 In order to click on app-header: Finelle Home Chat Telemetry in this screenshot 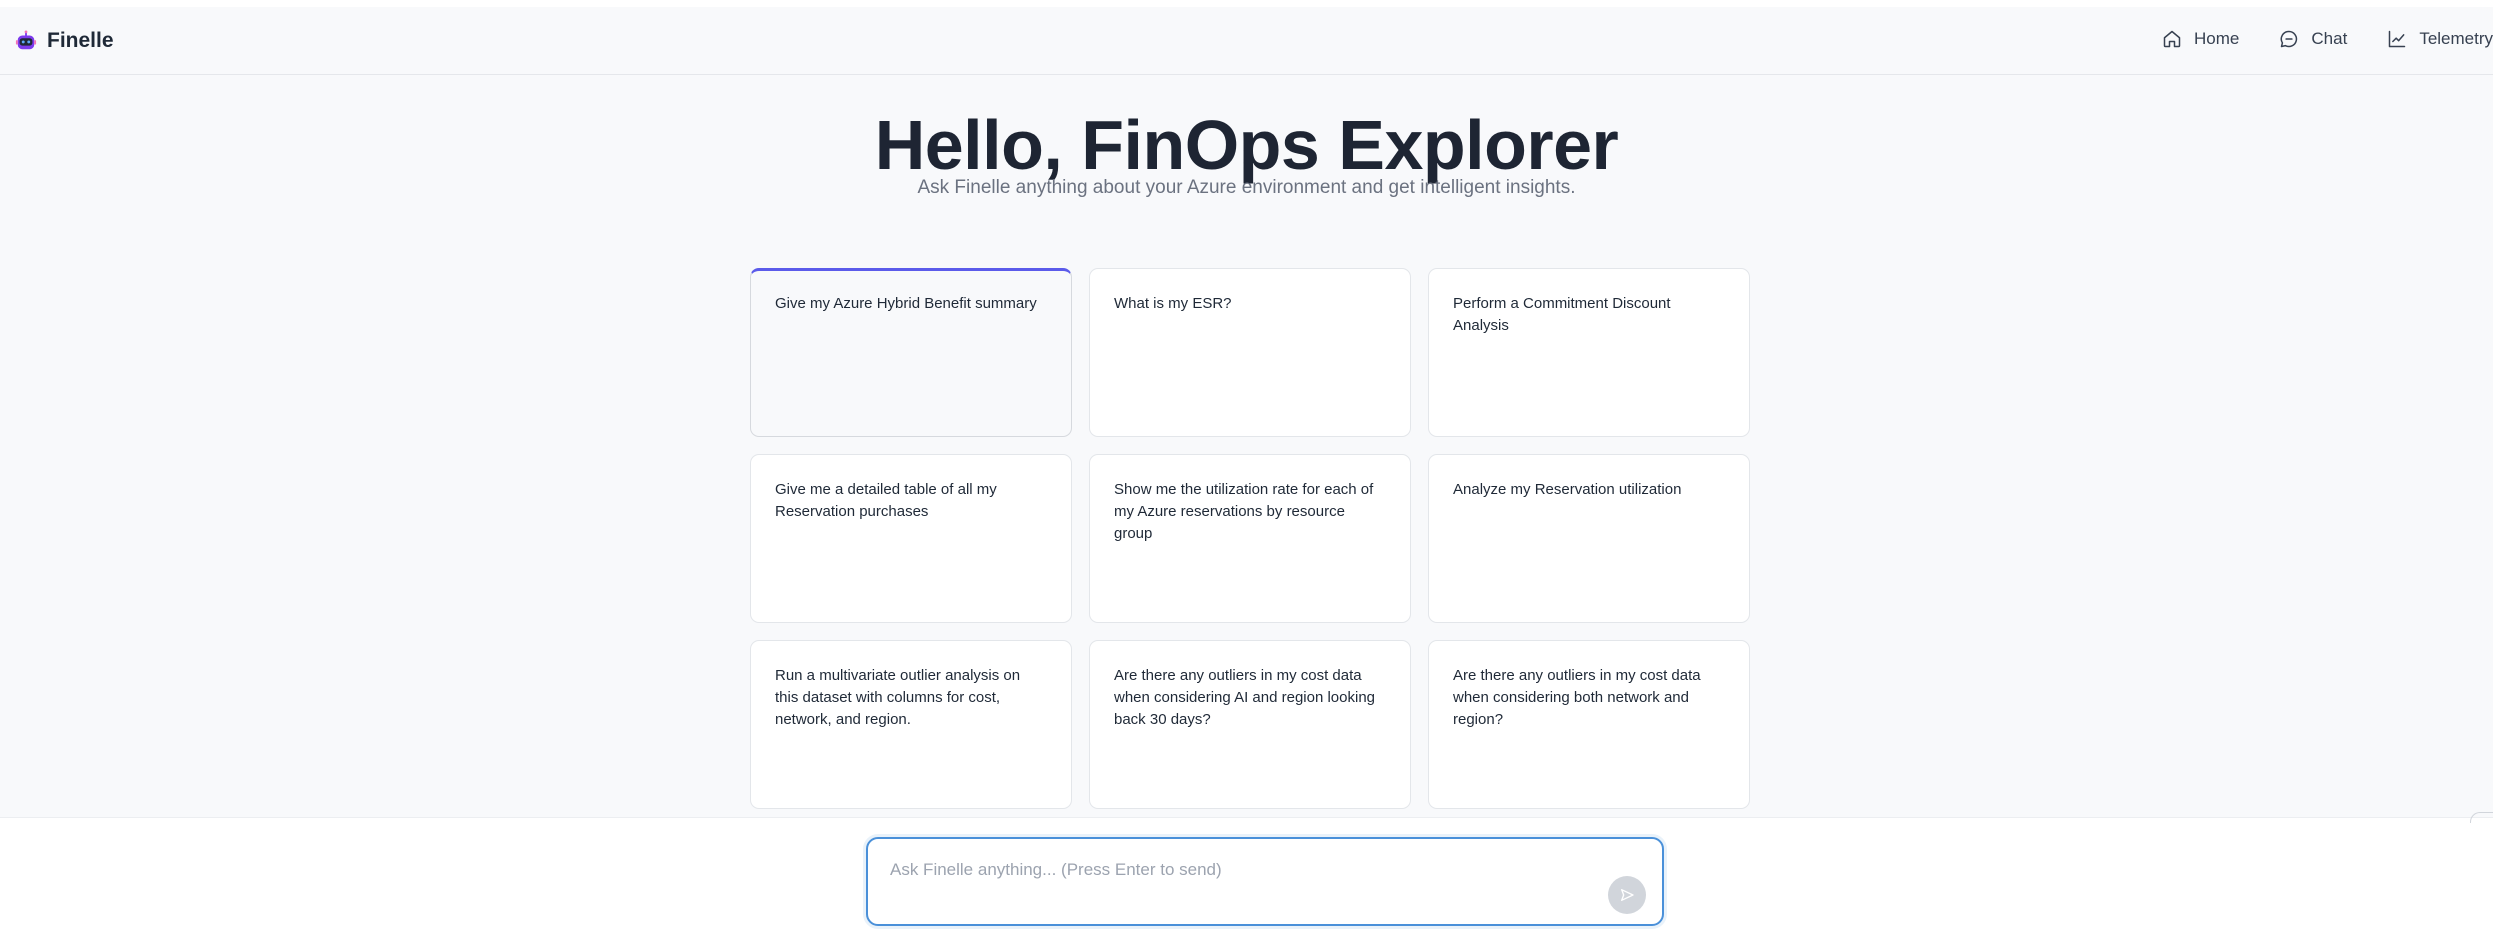, I will do `click(1246, 41)`.